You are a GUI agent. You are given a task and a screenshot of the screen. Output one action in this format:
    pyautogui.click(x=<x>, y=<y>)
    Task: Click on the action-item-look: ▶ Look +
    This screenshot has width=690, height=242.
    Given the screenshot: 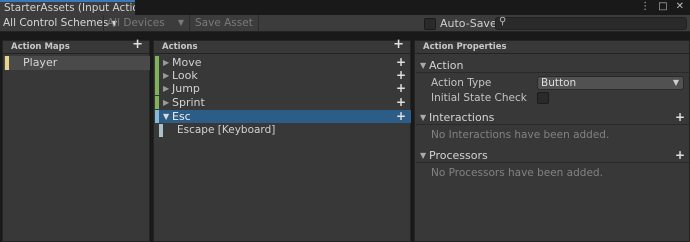 What is the action you would take?
    pyautogui.click(x=283, y=75)
    